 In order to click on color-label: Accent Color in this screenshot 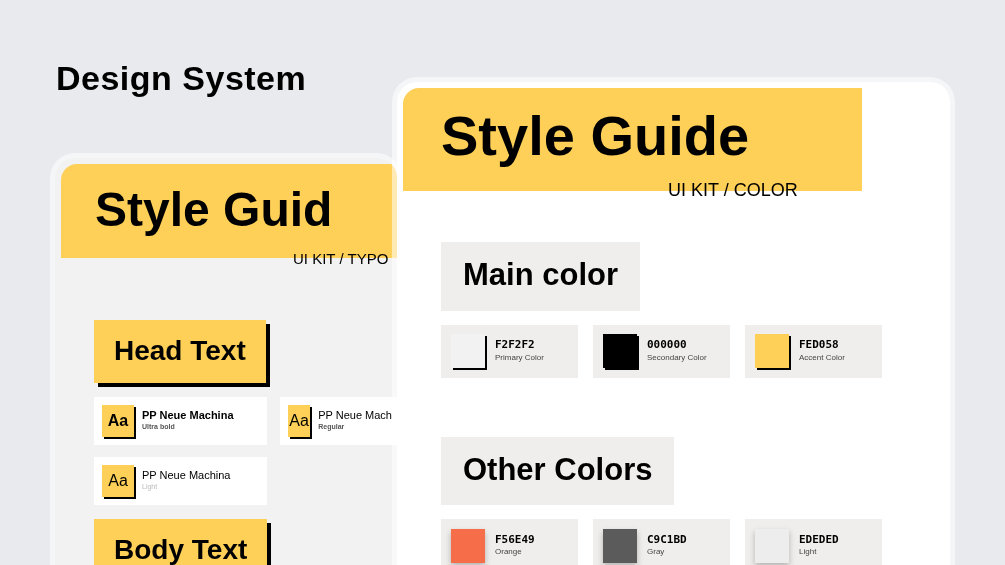, I will do `click(822, 357)`.